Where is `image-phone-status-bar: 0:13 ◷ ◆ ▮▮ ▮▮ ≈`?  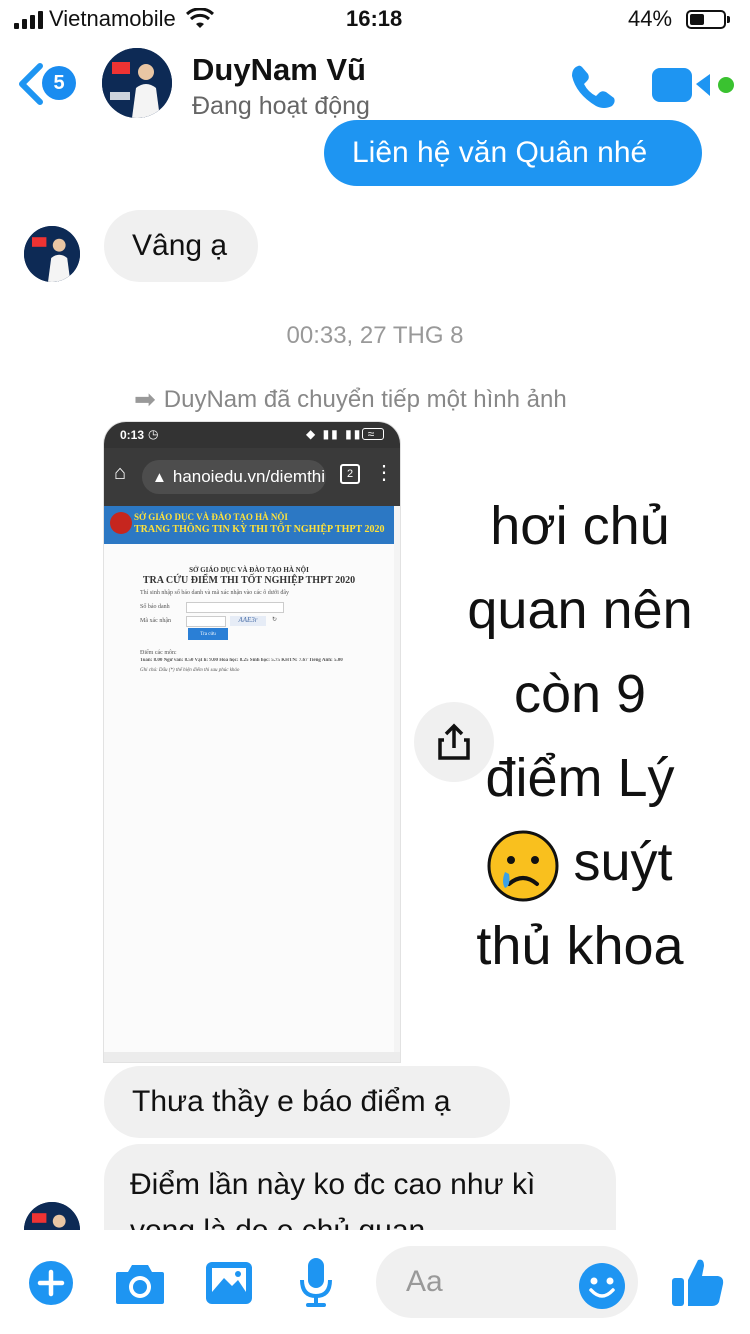 image-phone-status-bar: 0:13 ◷ ◆ ▮▮ ▮▮ ≈ is located at coordinates (252, 435).